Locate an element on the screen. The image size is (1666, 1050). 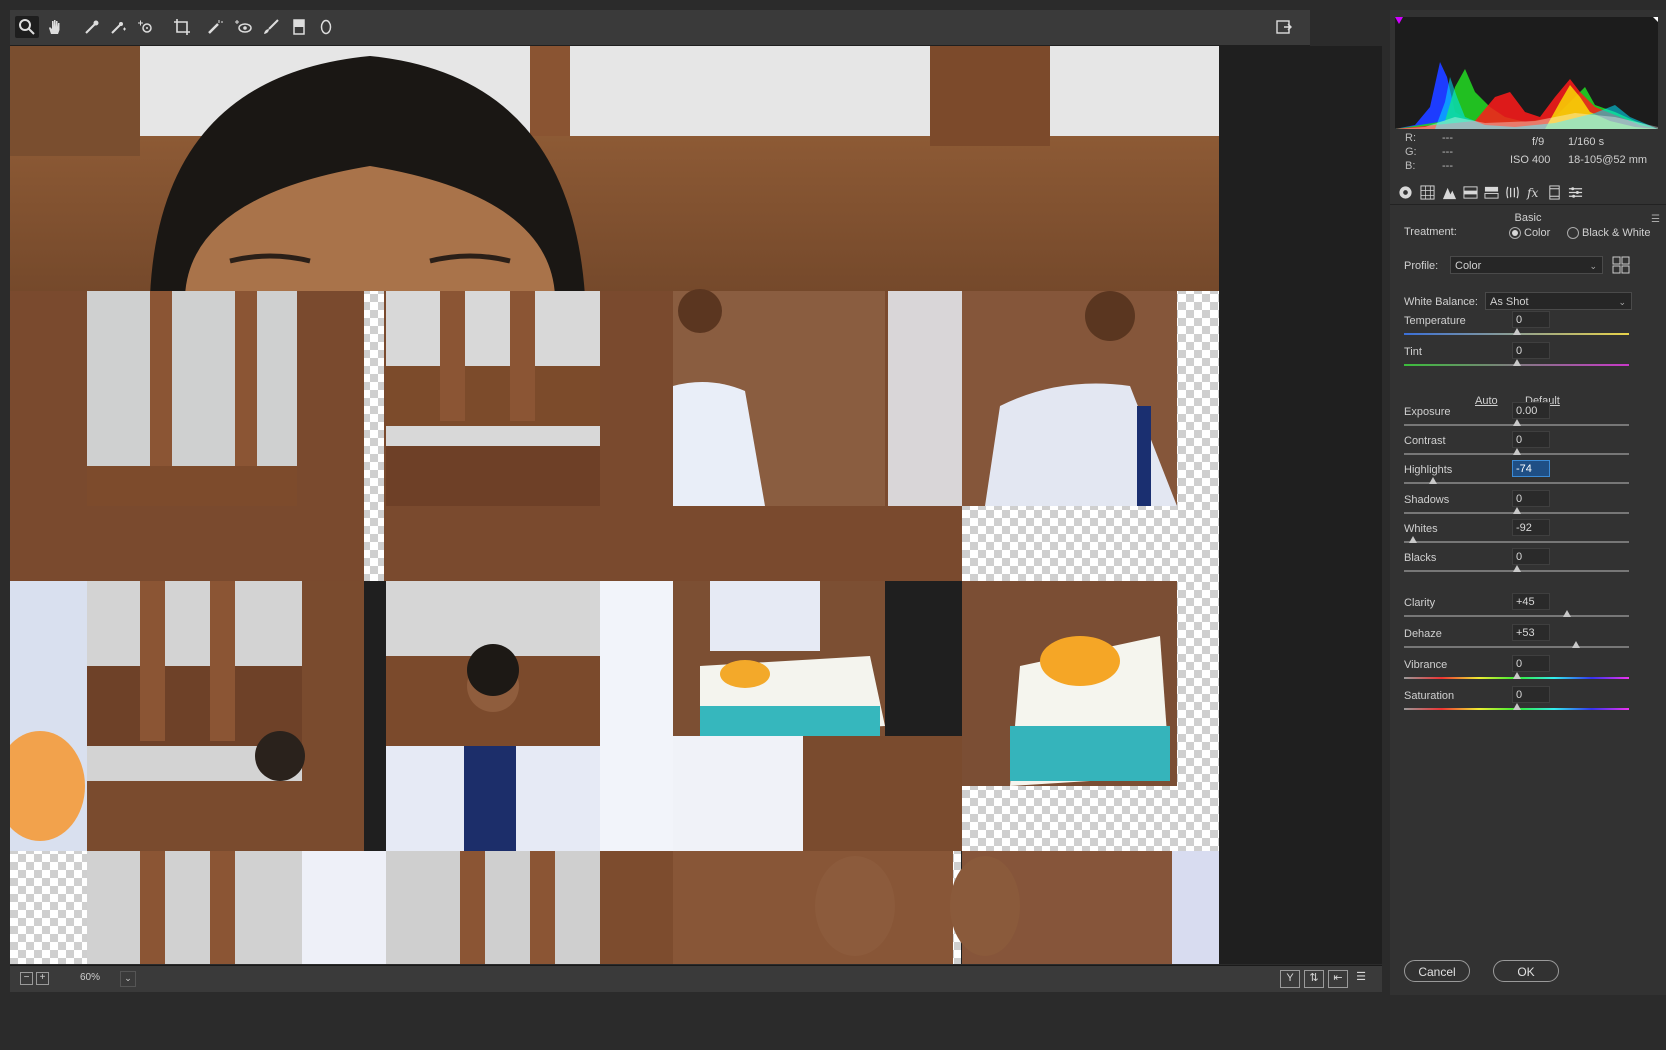
graduated-filter-icon is located at coordinates (299, 27).